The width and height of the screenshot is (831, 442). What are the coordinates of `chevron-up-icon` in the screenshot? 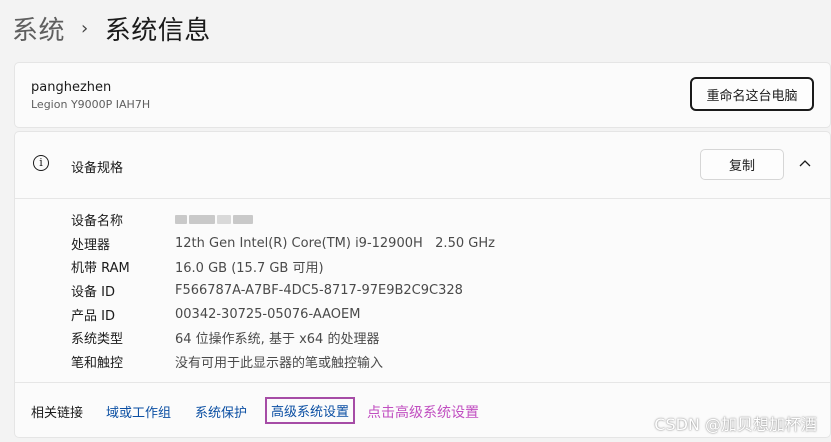 It's located at (805, 163).